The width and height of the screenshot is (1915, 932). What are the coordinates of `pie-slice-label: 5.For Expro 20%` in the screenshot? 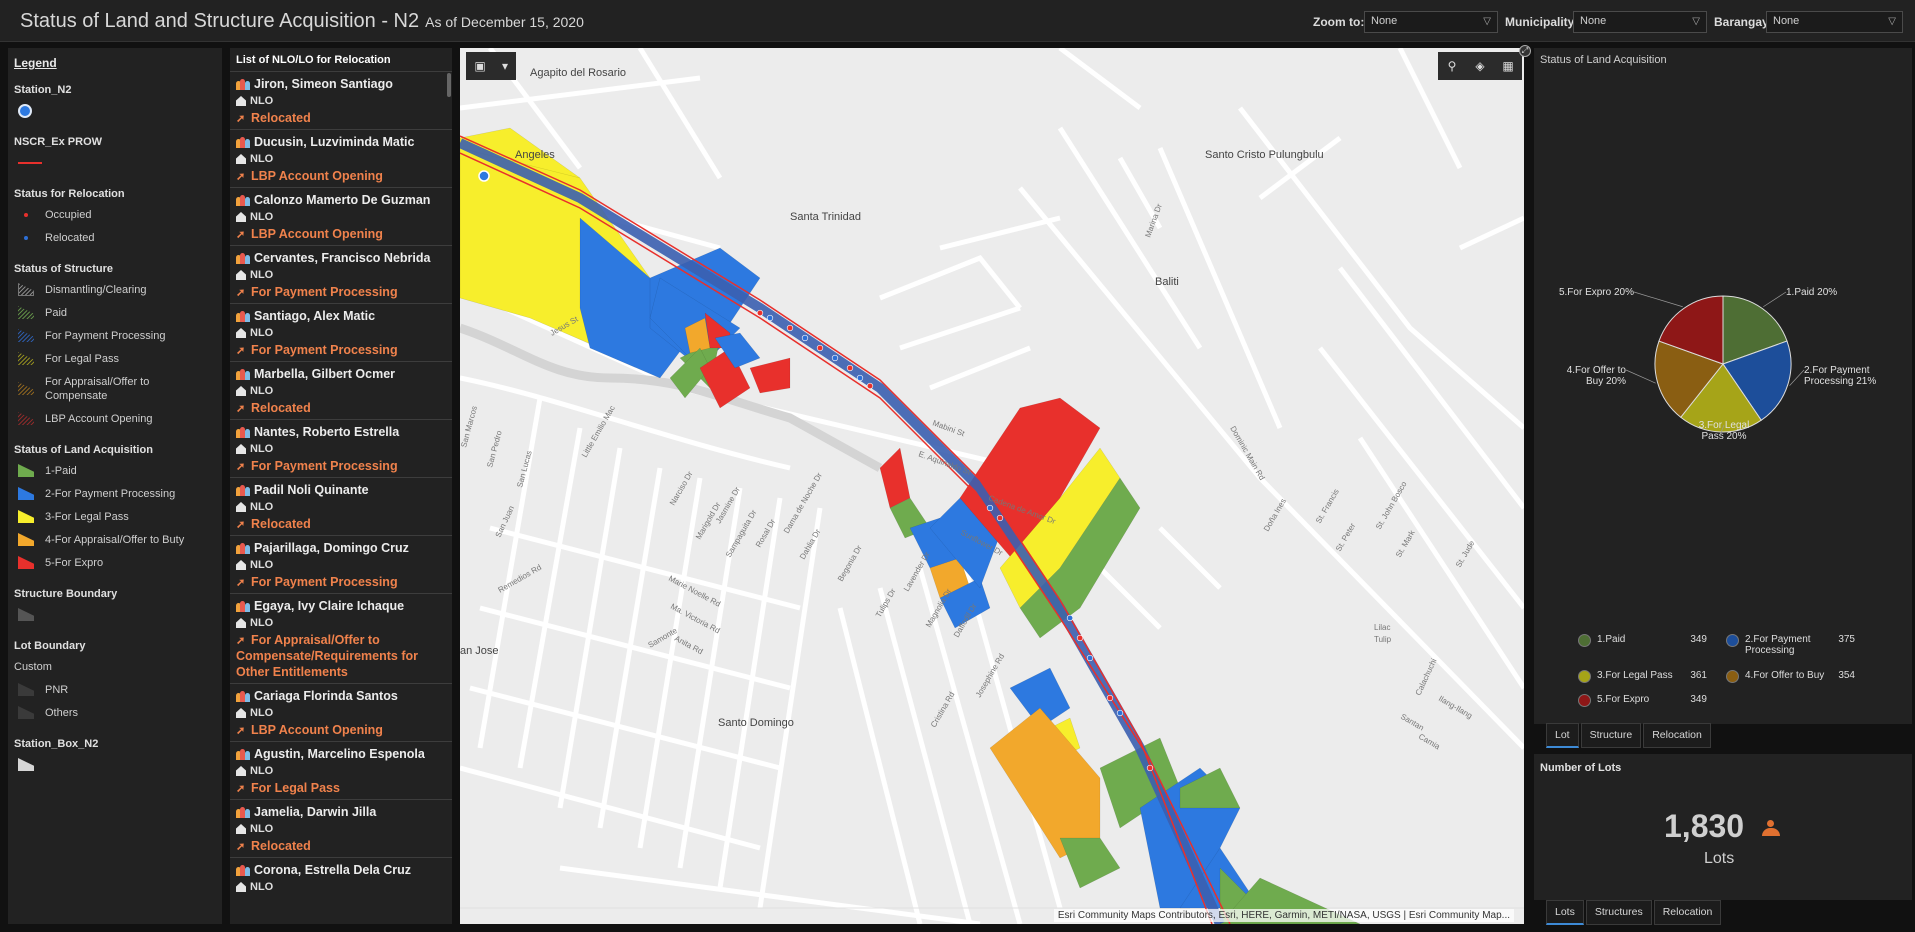 It's located at (1596, 292).